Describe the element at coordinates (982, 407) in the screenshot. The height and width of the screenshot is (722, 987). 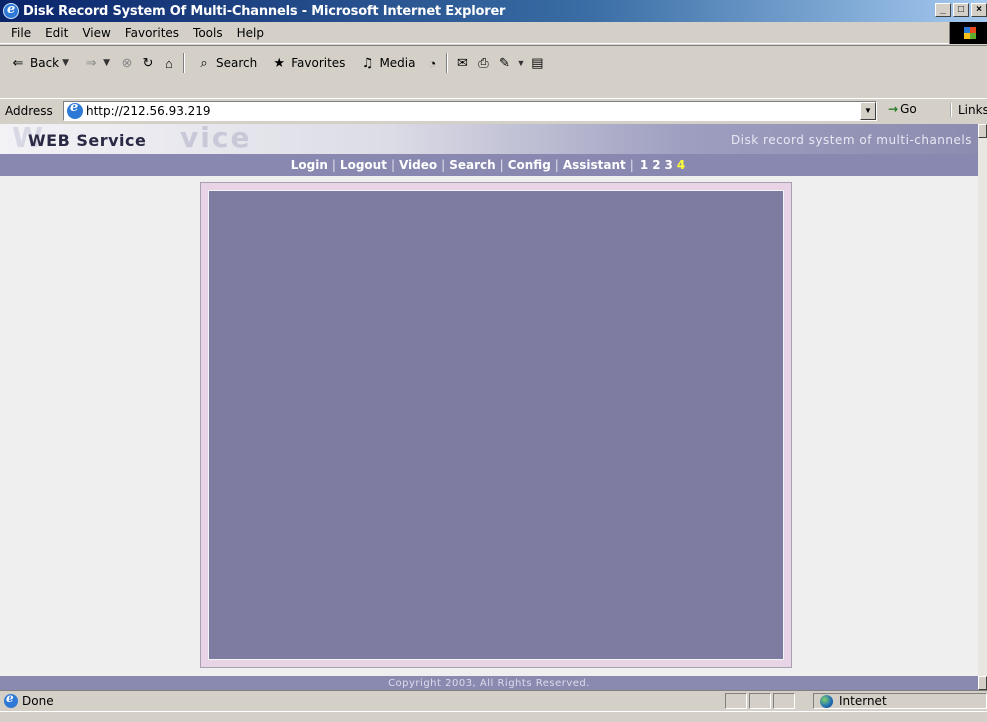
I see `vertical-scrollbar` at that location.